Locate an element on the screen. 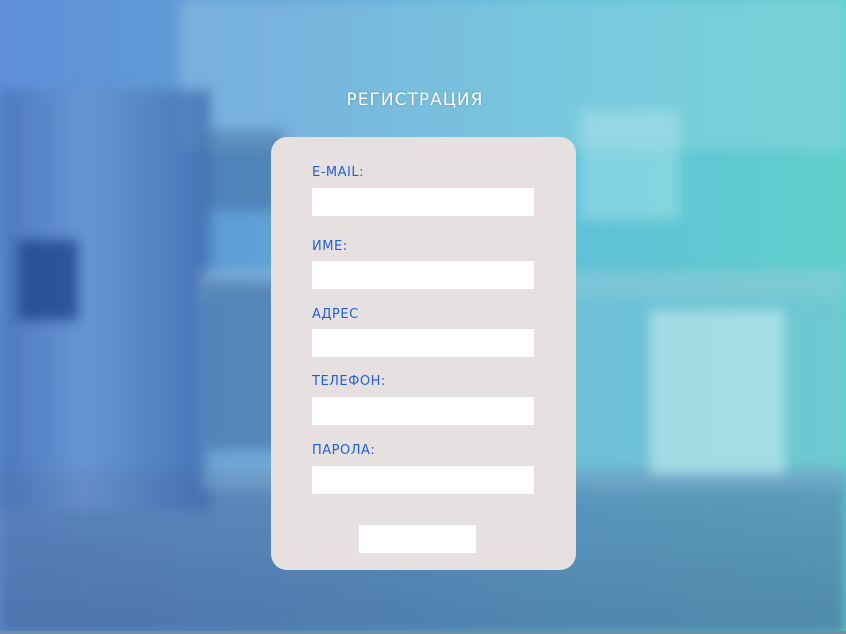  email-field is located at coordinates (423, 202).